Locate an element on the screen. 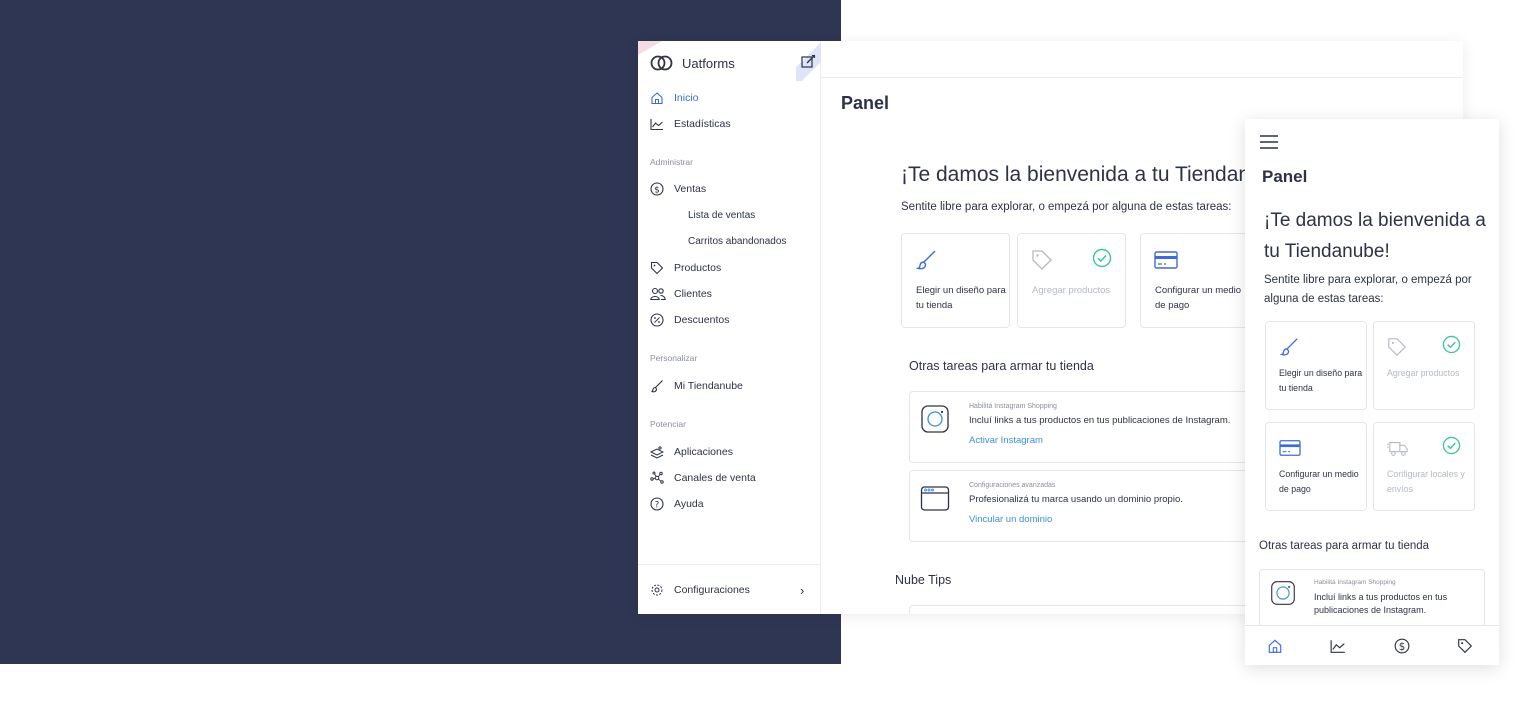 Image resolution: width=1527 pixels, height=704 pixels. sidebar-item-configuraciones: Configuraciones is located at coordinates (700, 590).